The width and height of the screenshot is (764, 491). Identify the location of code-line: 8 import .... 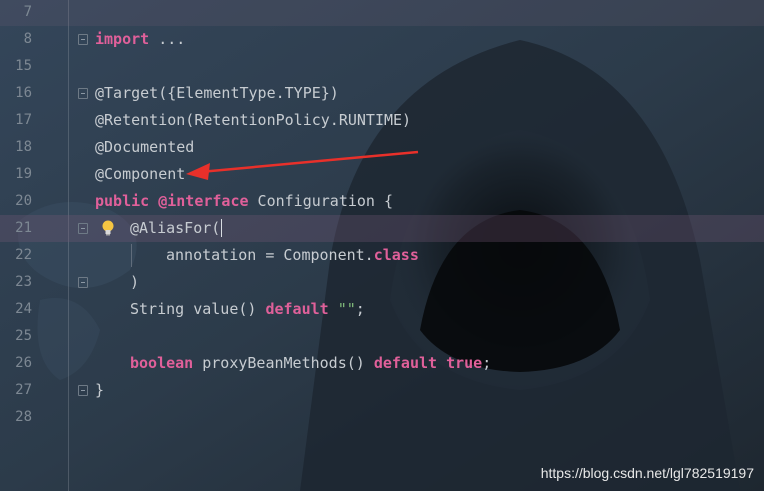
(382, 39).